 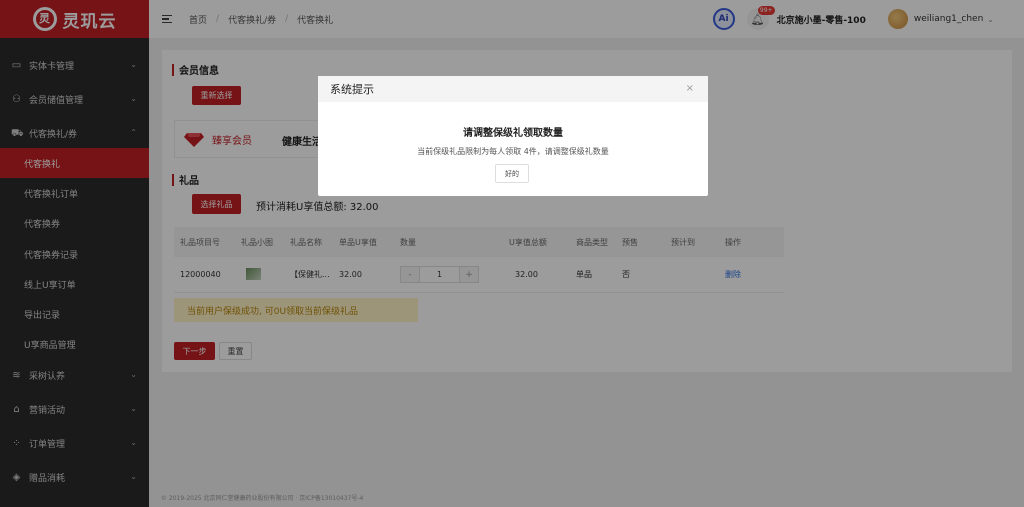 I want to click on dialog-heading: 请调整保级礼领取数量, so click(x=513, y=133).